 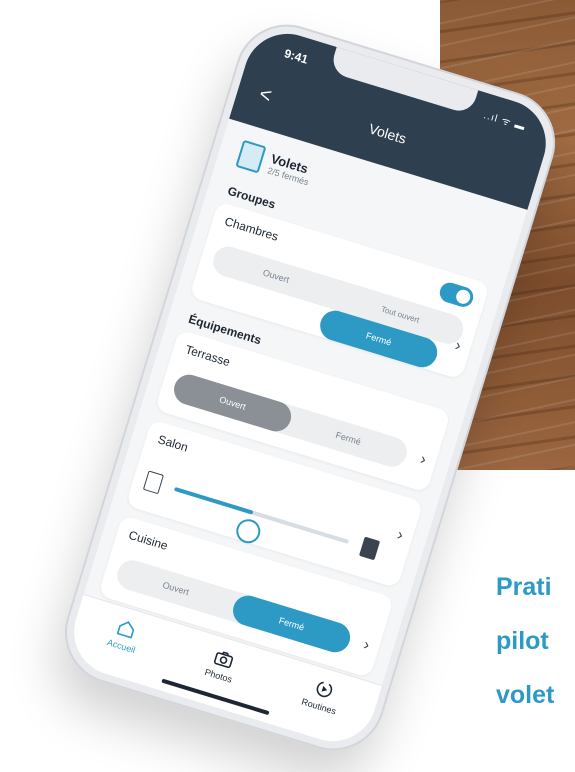 What do you see at coordinates (213, 500) in the screenshot?
I see `slider-fill` at bounding box center [213, 500].